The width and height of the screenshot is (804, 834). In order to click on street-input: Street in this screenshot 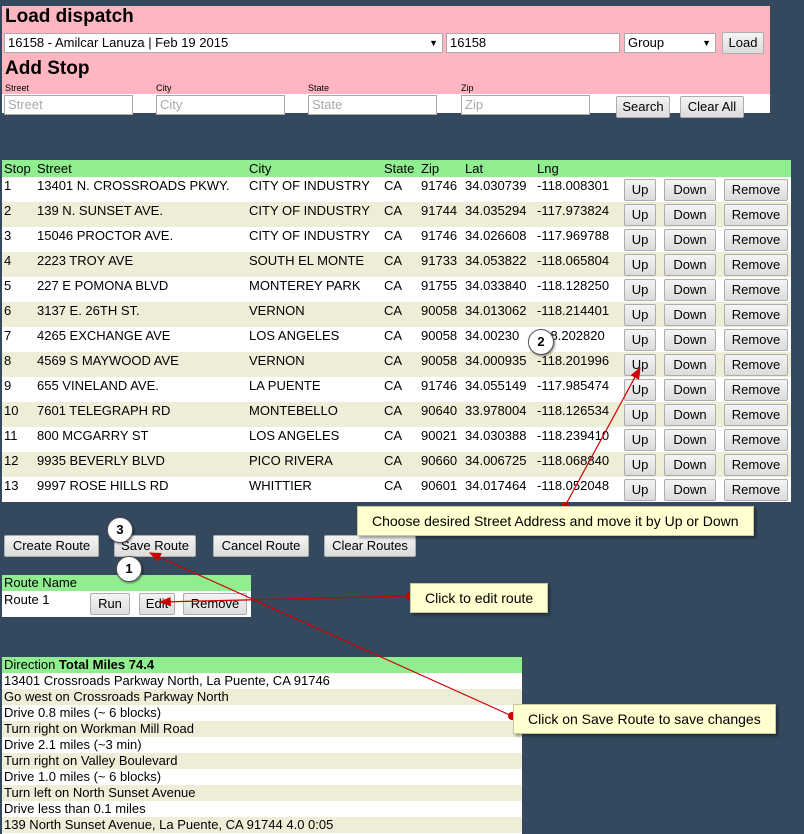, I will do `click(68, 105)`.